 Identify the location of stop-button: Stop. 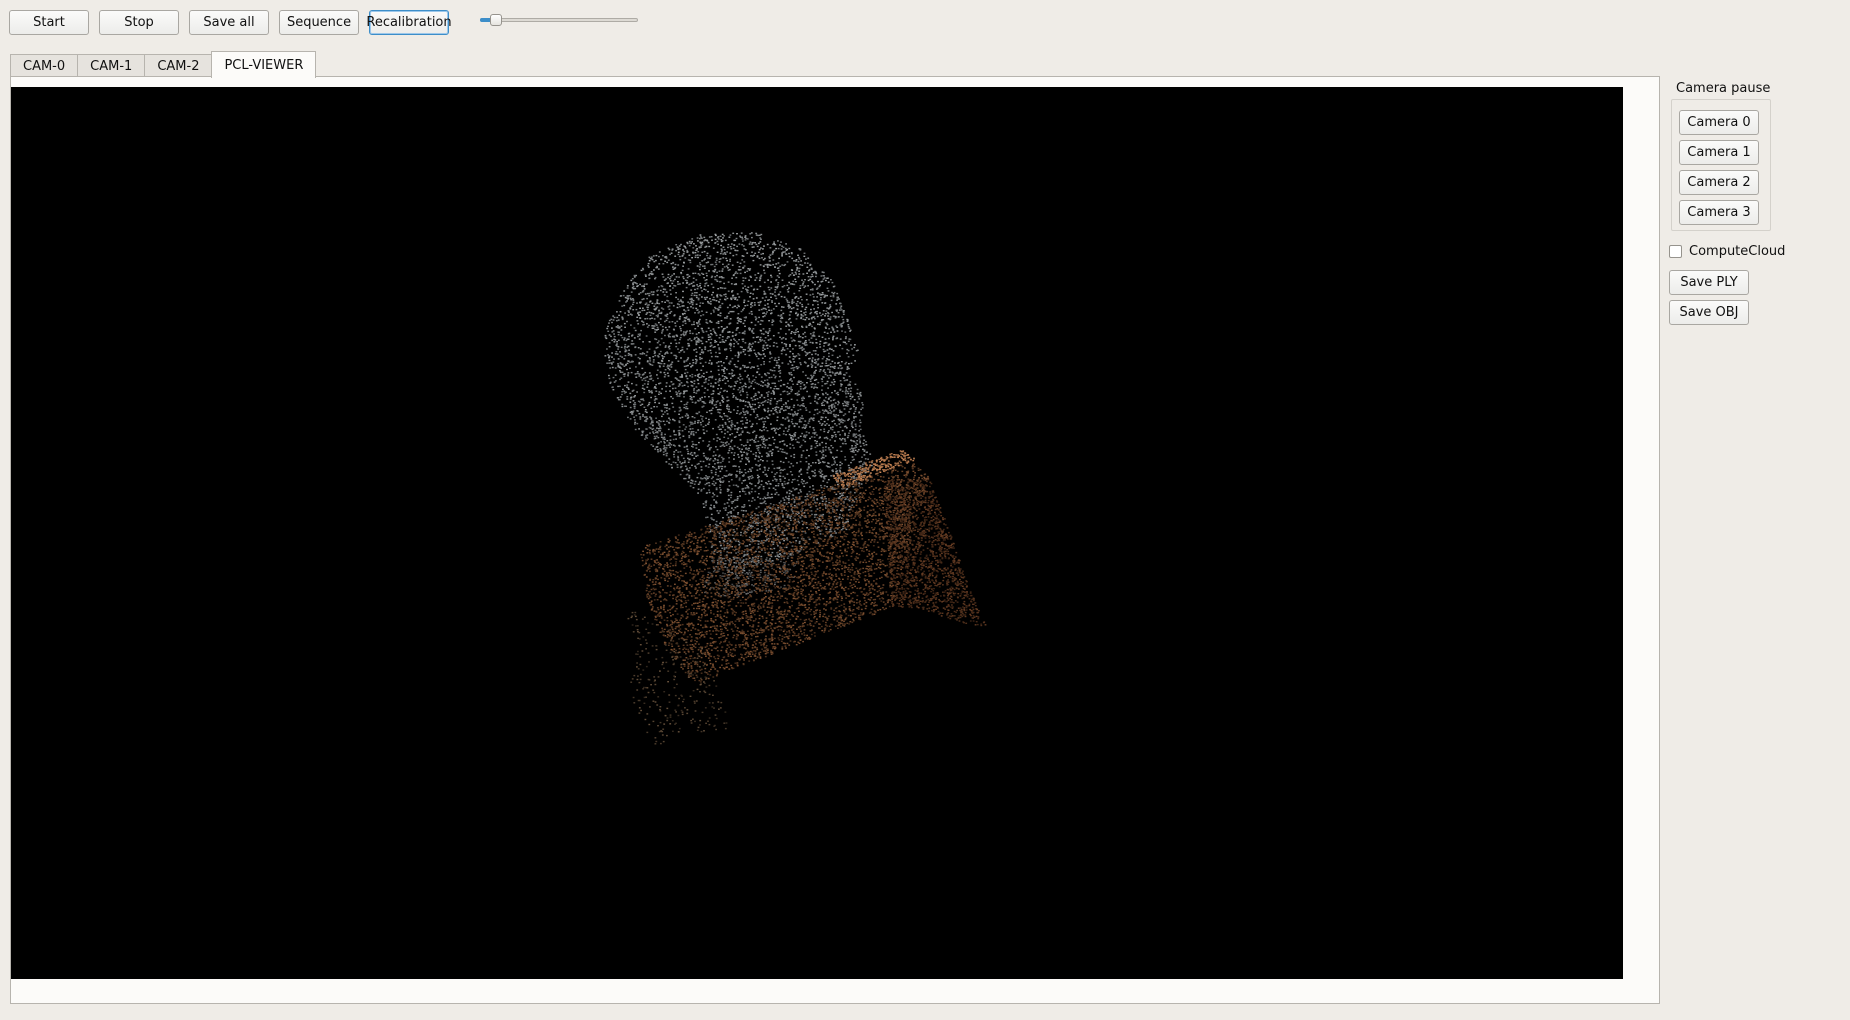
(139, 22).